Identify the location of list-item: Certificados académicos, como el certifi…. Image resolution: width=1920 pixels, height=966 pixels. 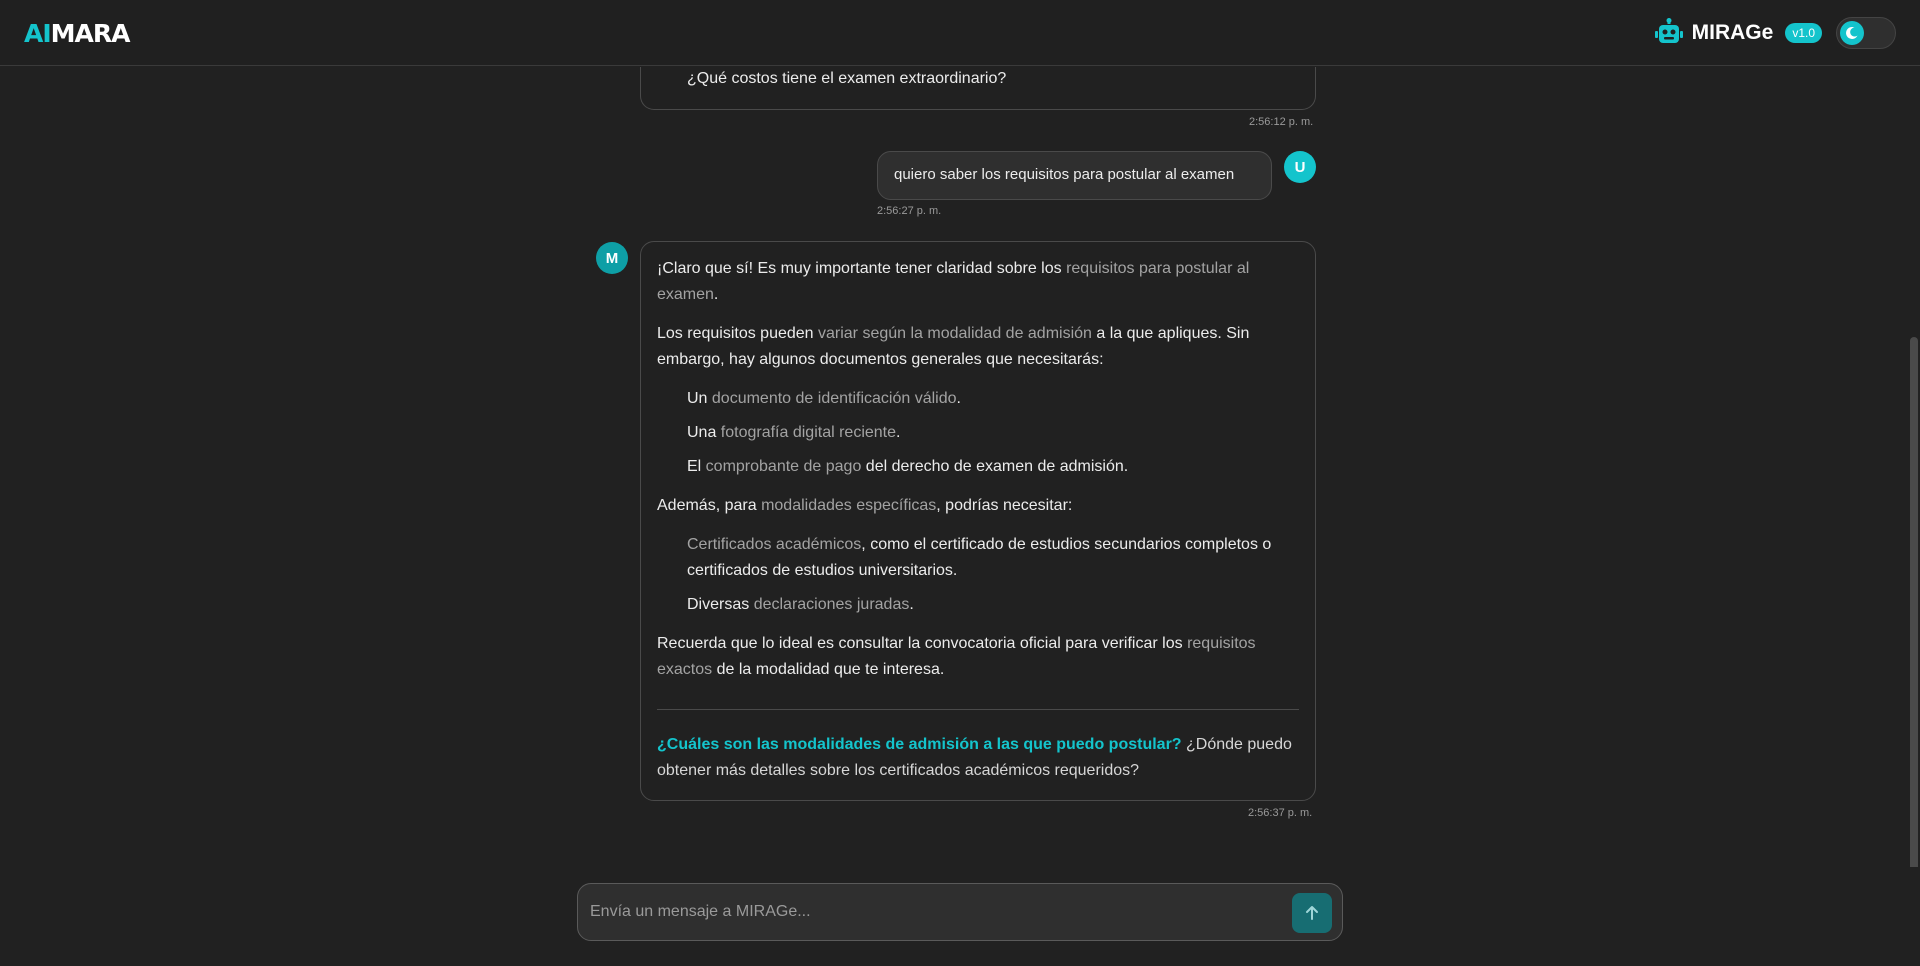
(979, 557).